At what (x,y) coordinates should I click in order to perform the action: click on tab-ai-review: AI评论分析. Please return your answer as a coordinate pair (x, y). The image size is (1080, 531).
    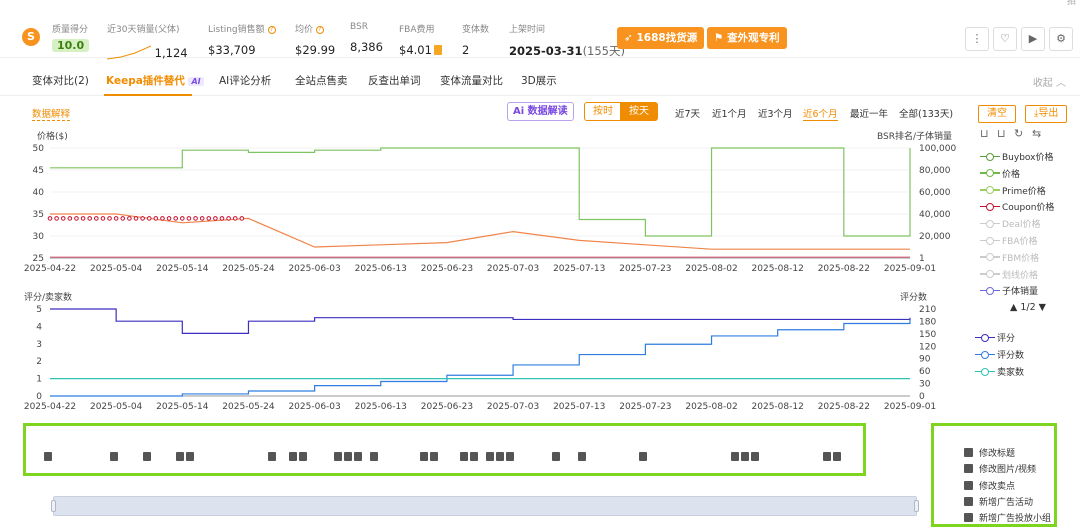
    Looking at the image, I should click on (245, 80).